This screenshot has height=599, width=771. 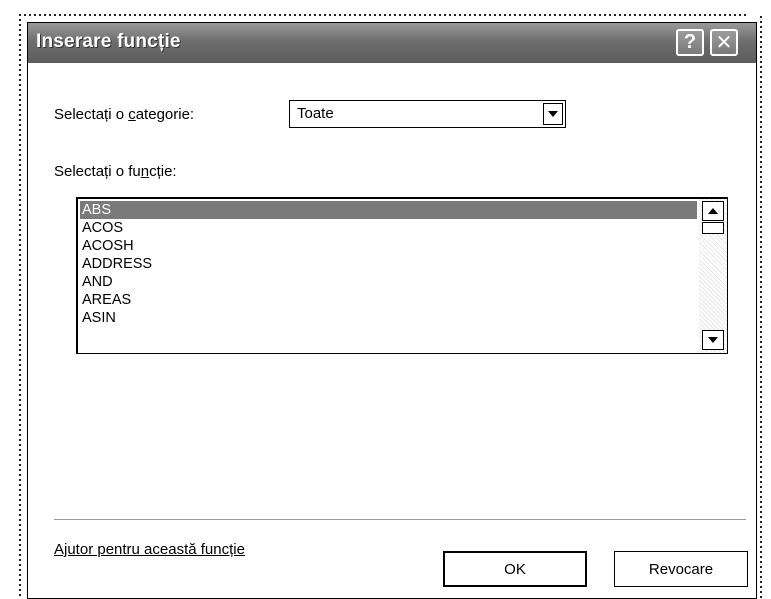 I want to click on list-item: AND, so click(x=388, y=282).